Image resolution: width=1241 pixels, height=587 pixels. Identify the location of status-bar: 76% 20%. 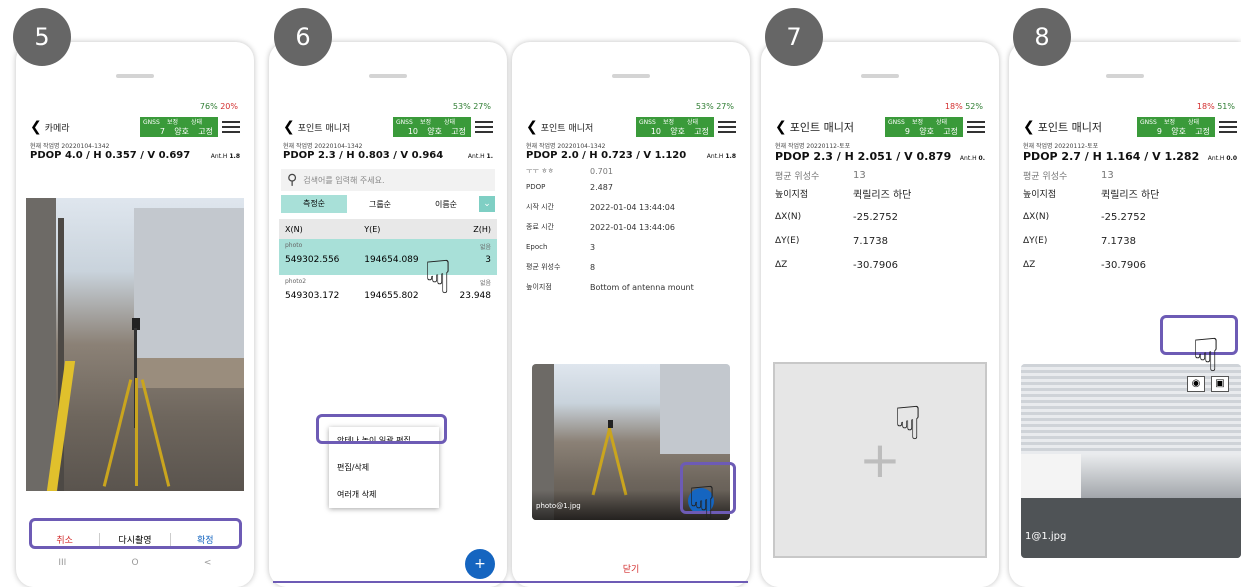
(135, 108).